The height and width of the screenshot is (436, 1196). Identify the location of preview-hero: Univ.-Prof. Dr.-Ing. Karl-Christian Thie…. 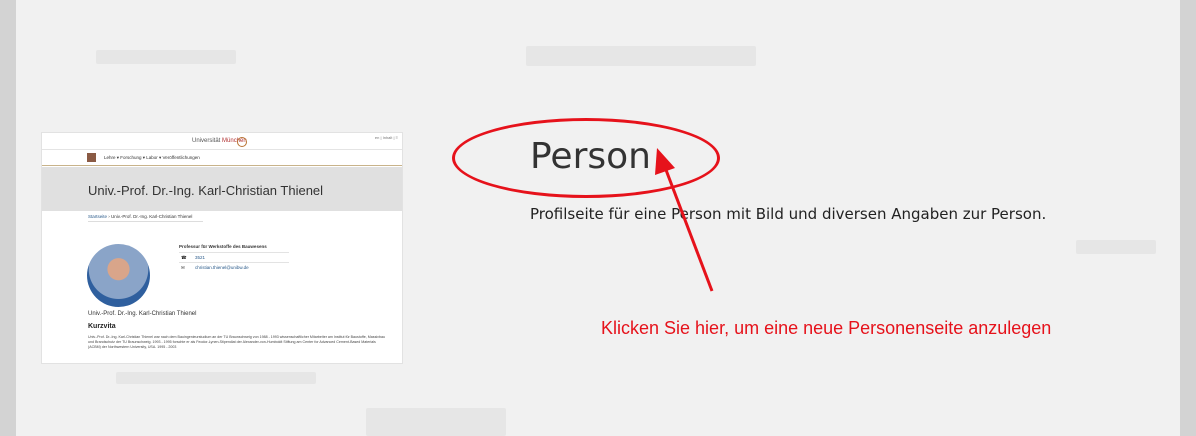
(222, 189).